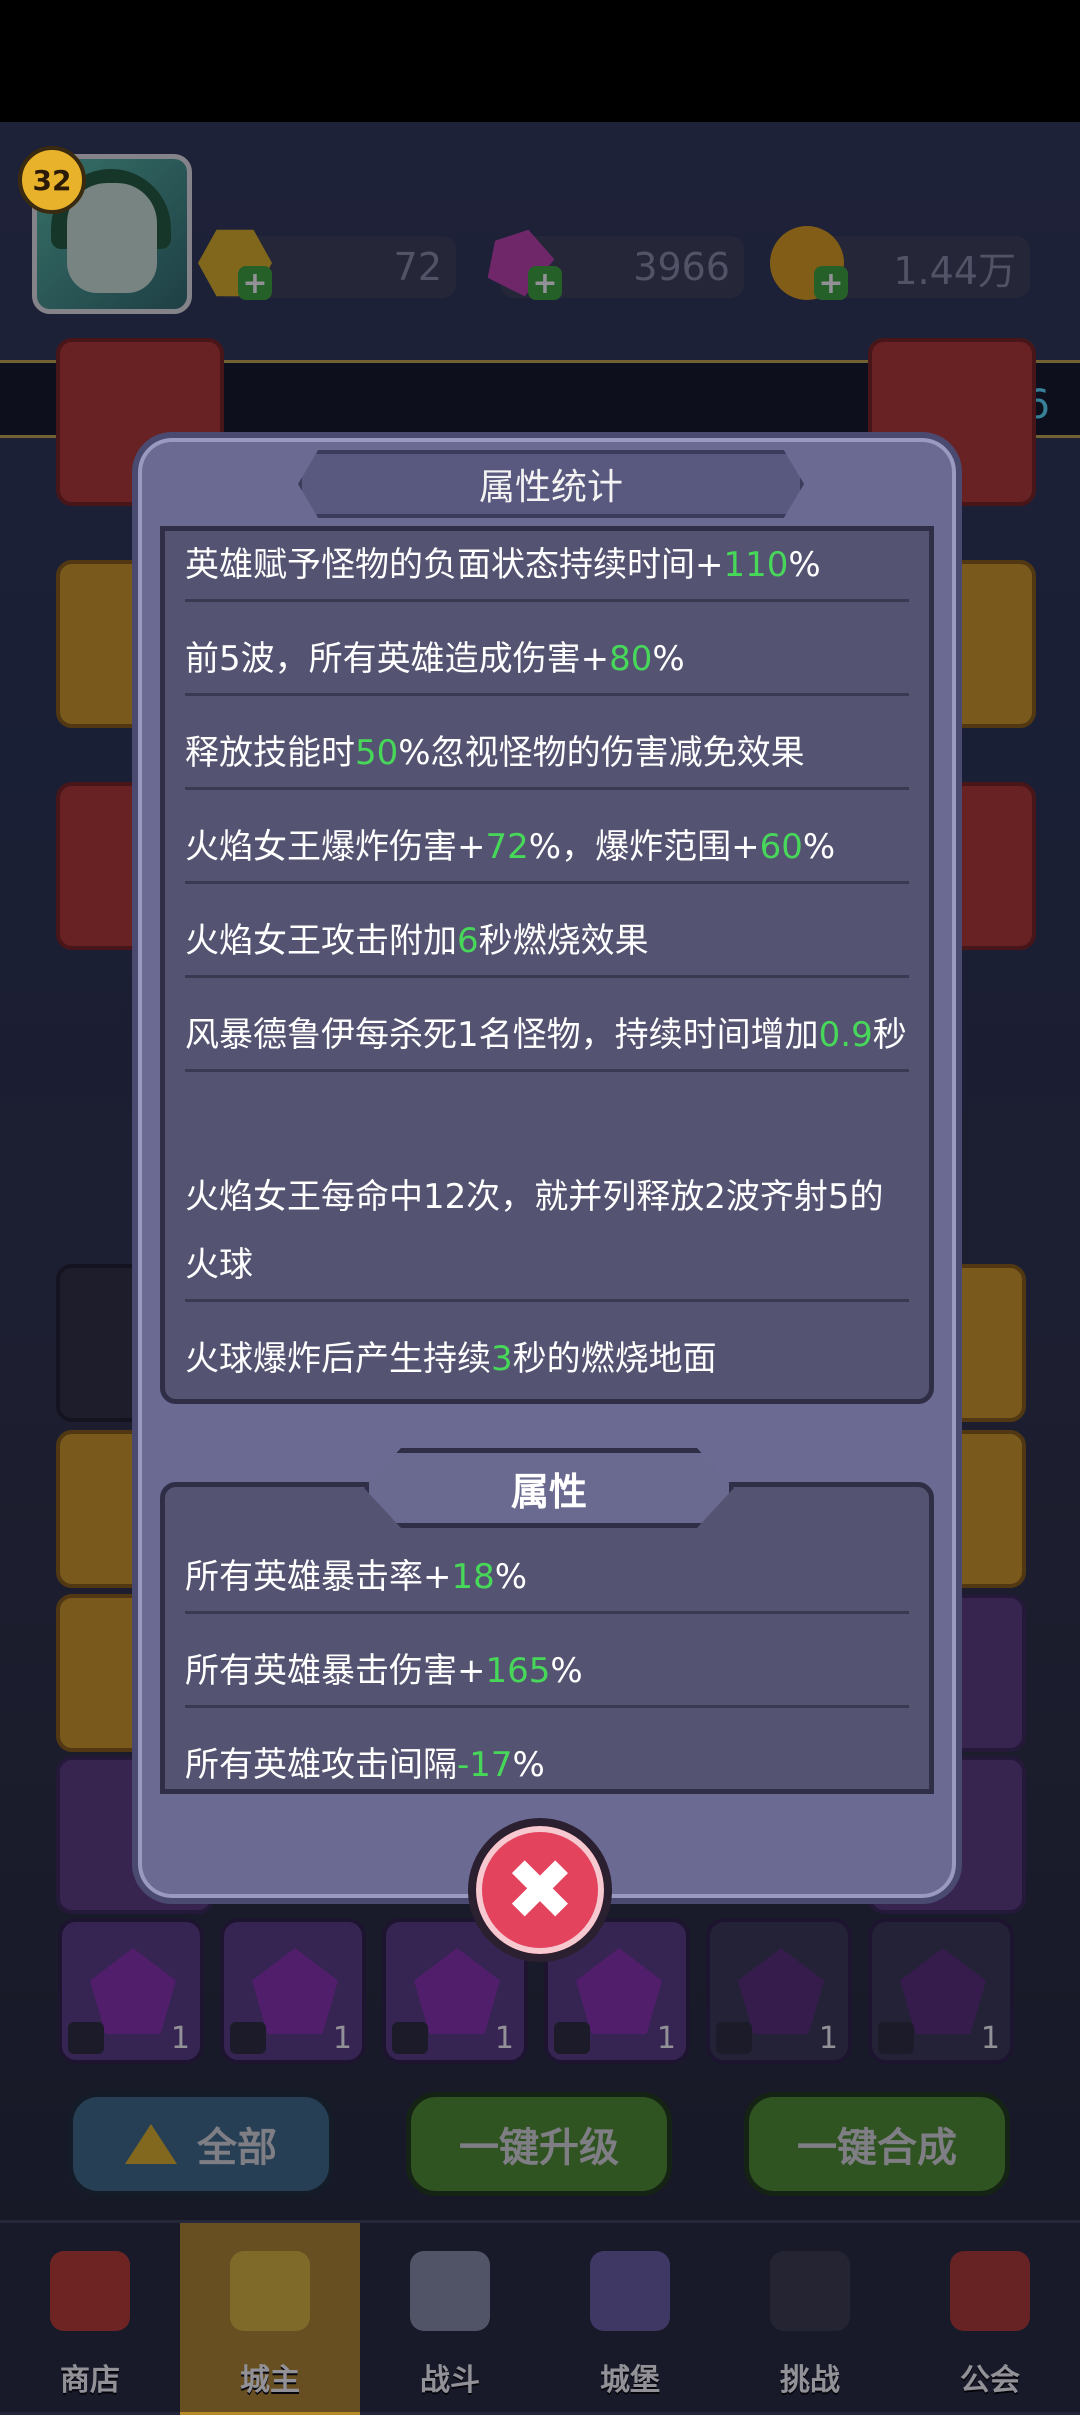 This screenshot has width=1080, height=2415. Describe the element at coordinates (507, 847) in the screenshot. I see `stat-value: 72` at that location.